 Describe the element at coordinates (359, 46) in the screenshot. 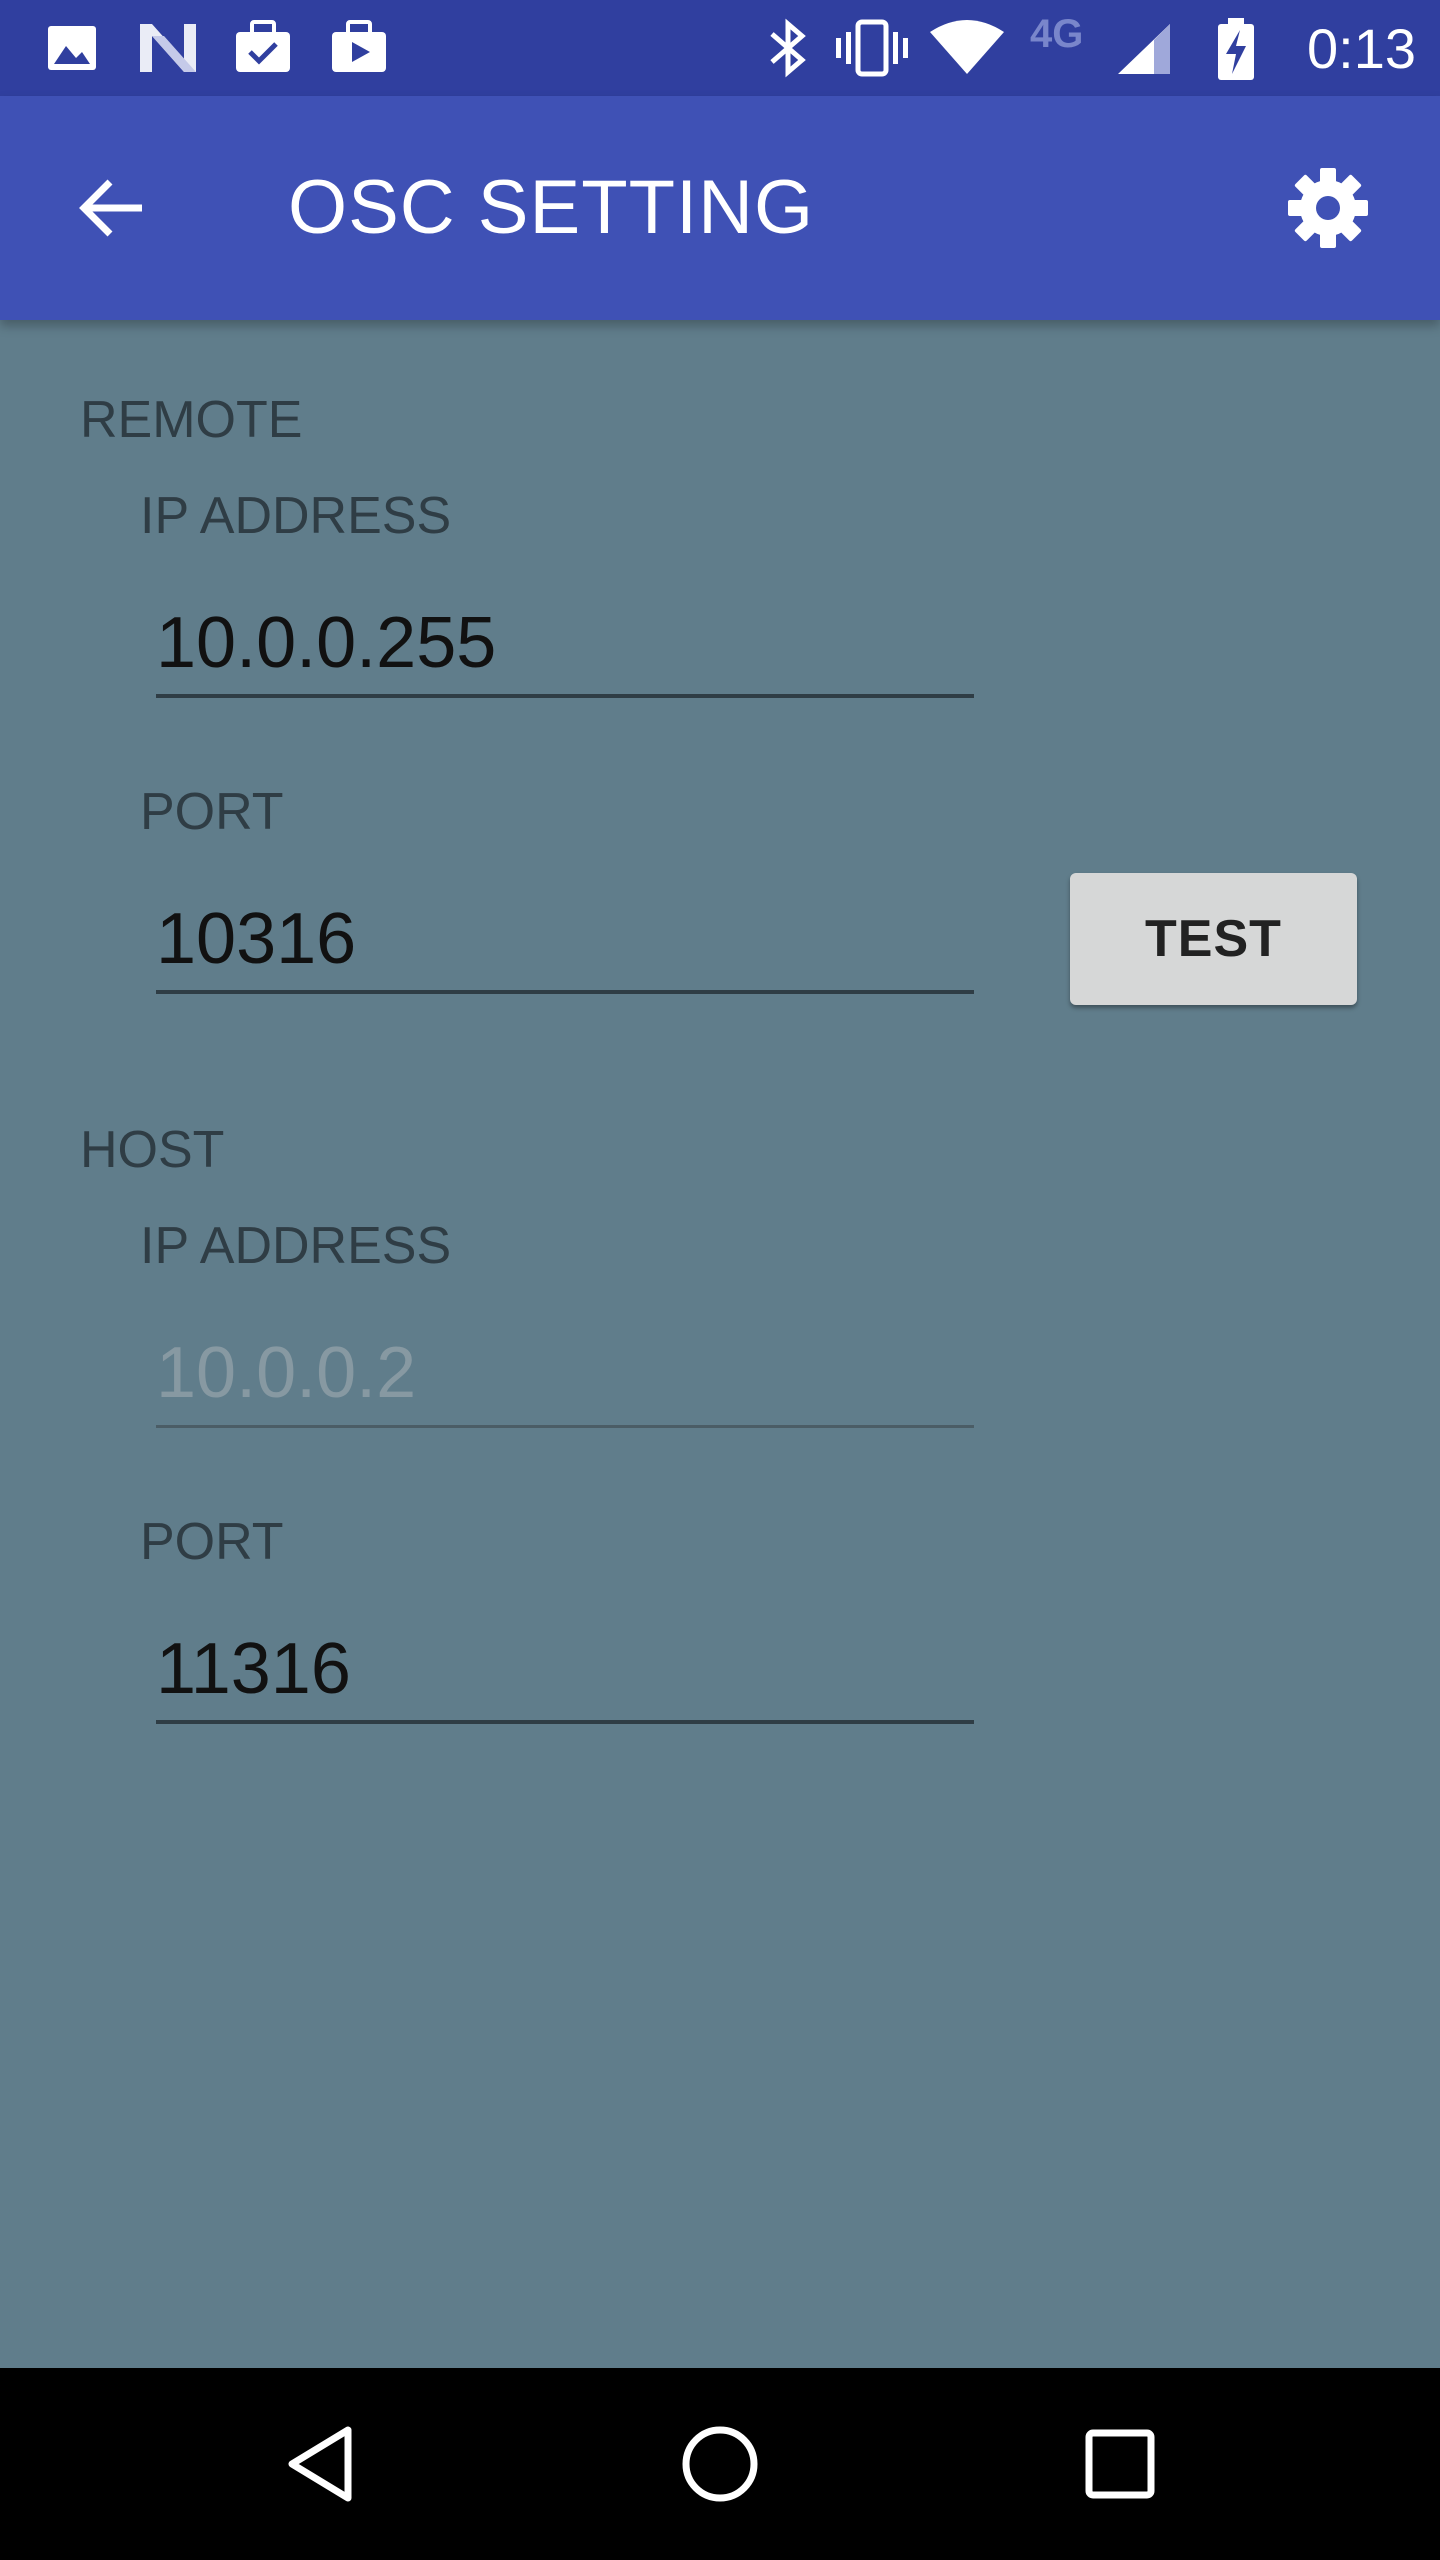

I see `briefcase-play-icon` at that location.